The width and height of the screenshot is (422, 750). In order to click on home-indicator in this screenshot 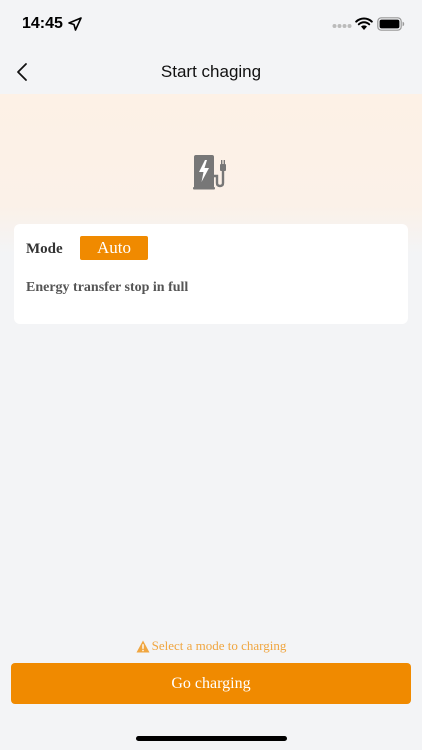, I will do `click(211, 738)`.